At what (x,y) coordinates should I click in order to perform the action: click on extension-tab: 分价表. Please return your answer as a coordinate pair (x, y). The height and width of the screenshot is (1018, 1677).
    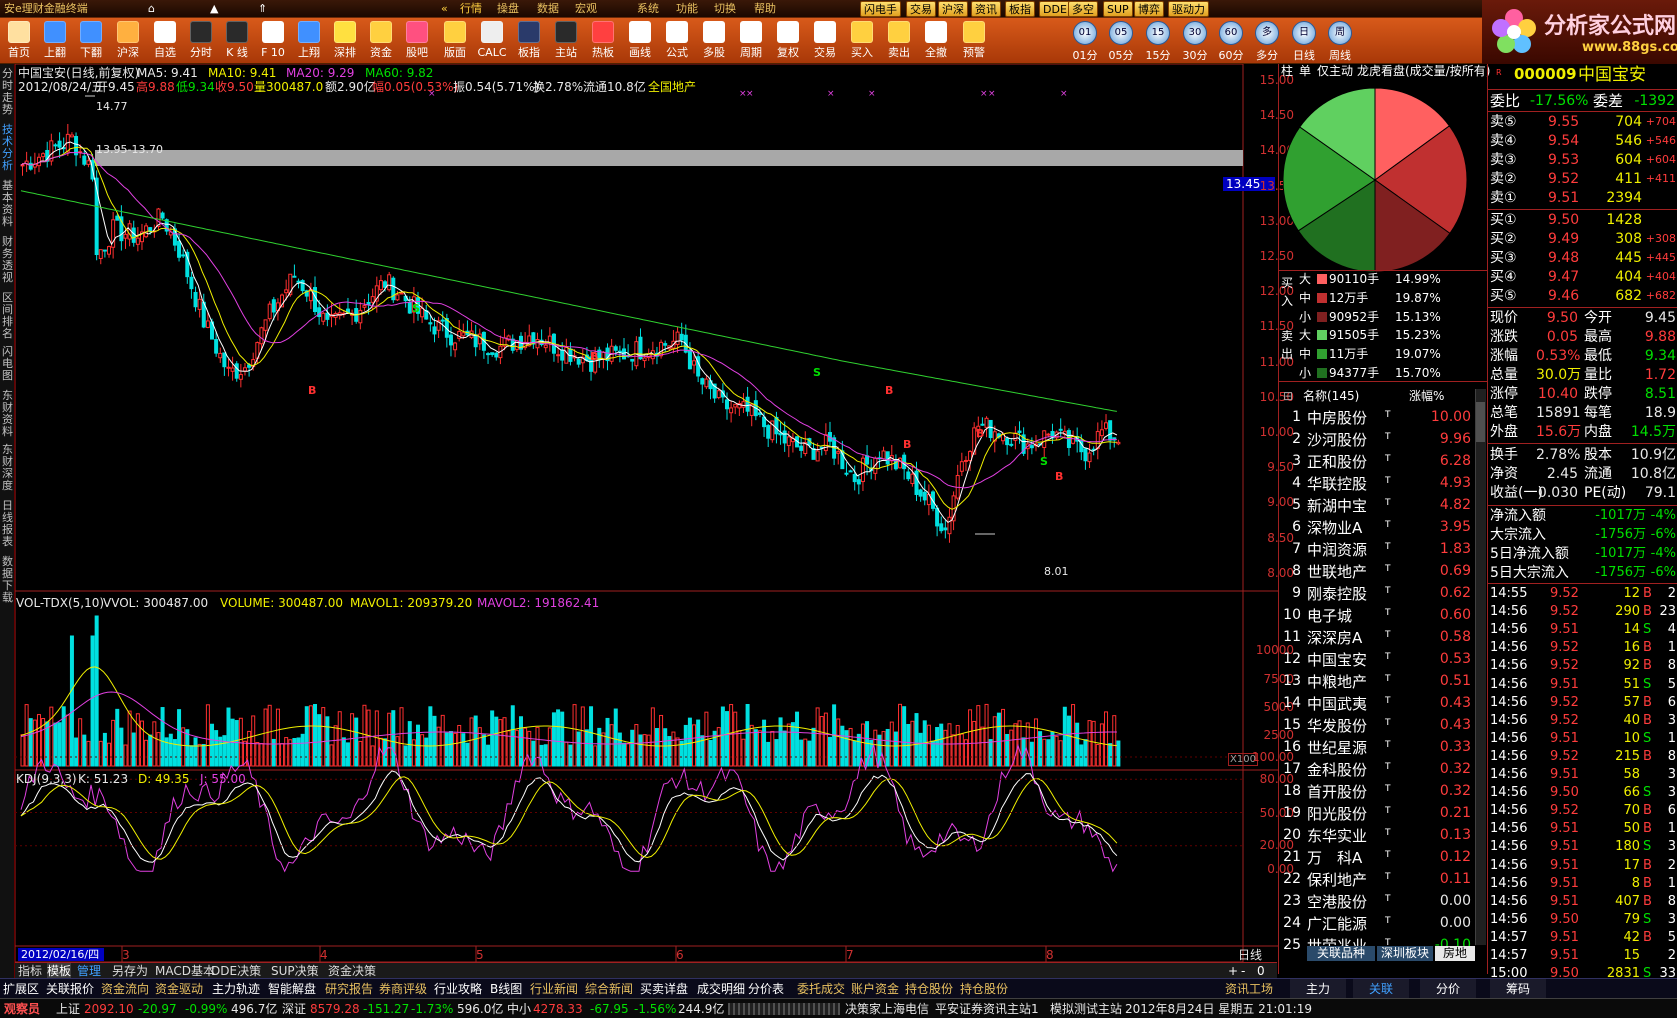
    Looking at the image, I should click on (766, 989).